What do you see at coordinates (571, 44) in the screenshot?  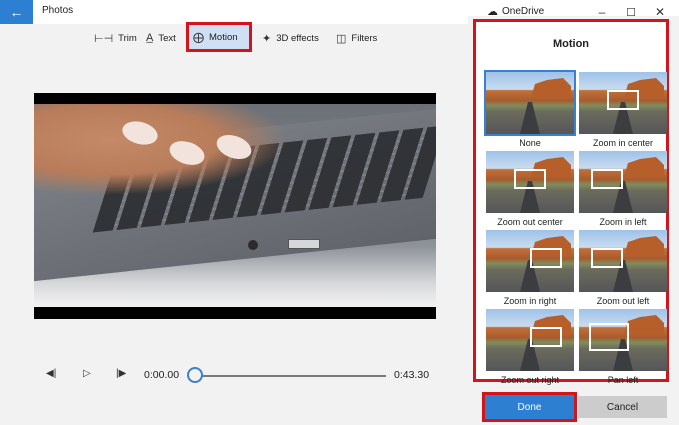 I see `motion-panel-title: Motion` at bounding box center [571, 44].